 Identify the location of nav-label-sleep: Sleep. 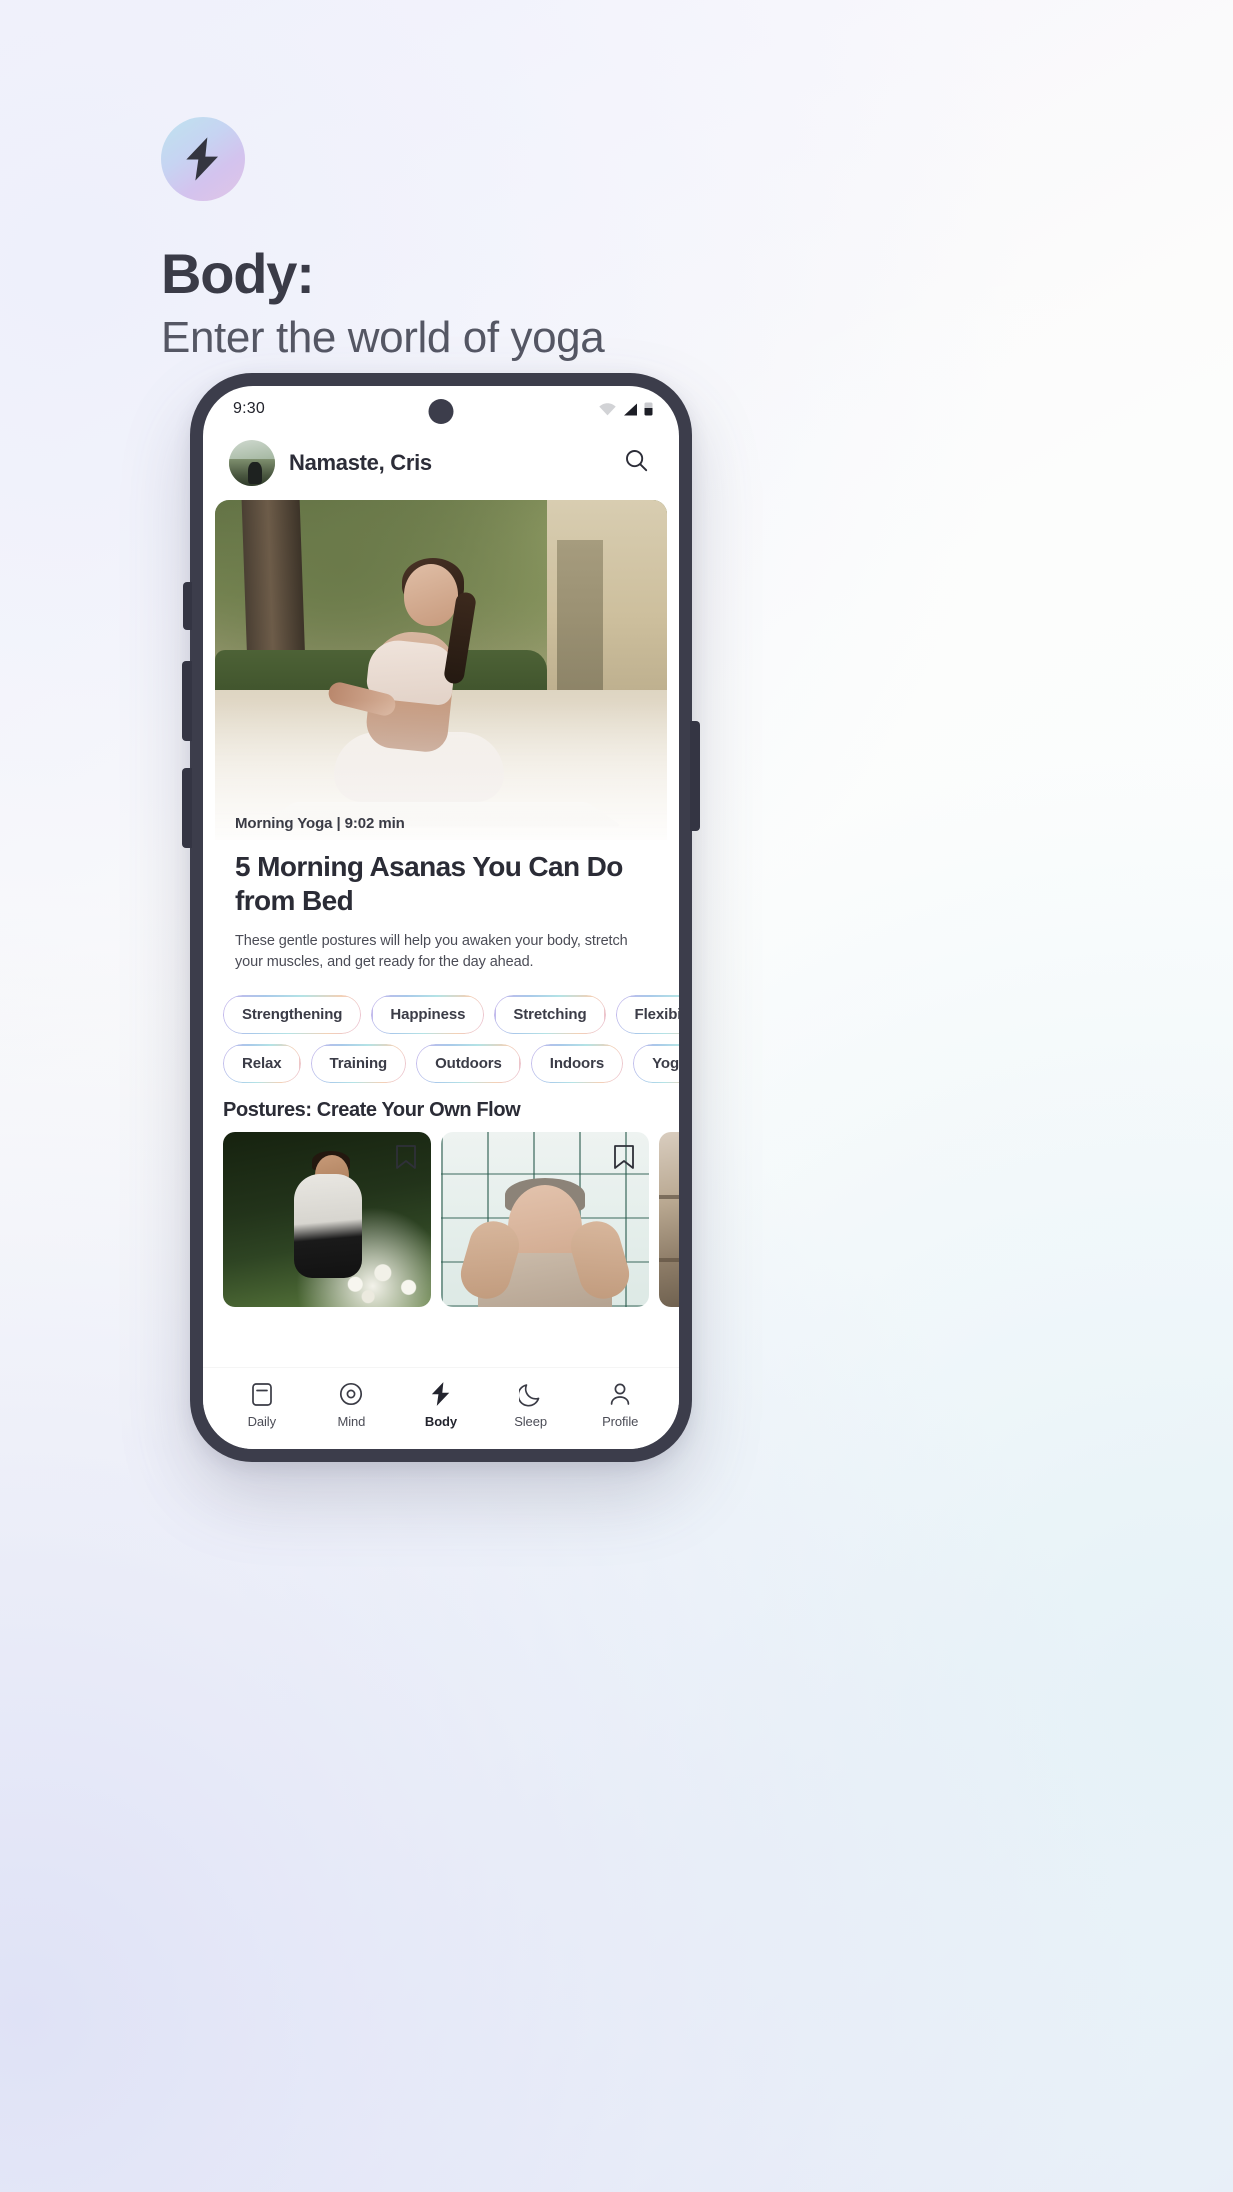
(530, 1421).